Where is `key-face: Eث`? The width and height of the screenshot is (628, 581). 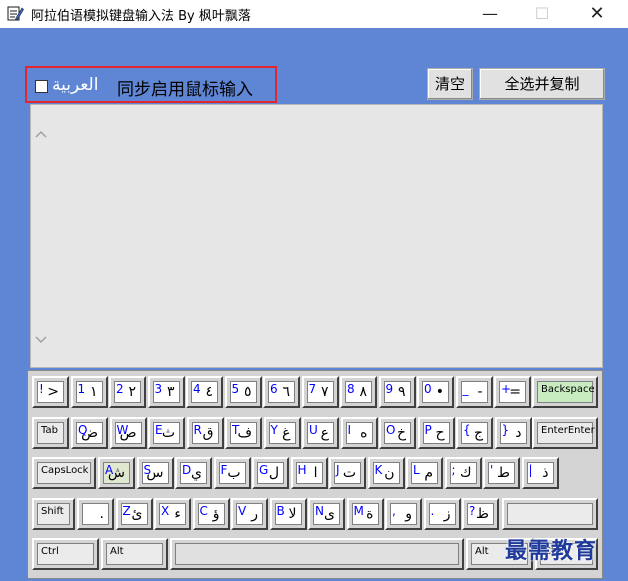 key-face: Eث is located at coordinates (166, 433).